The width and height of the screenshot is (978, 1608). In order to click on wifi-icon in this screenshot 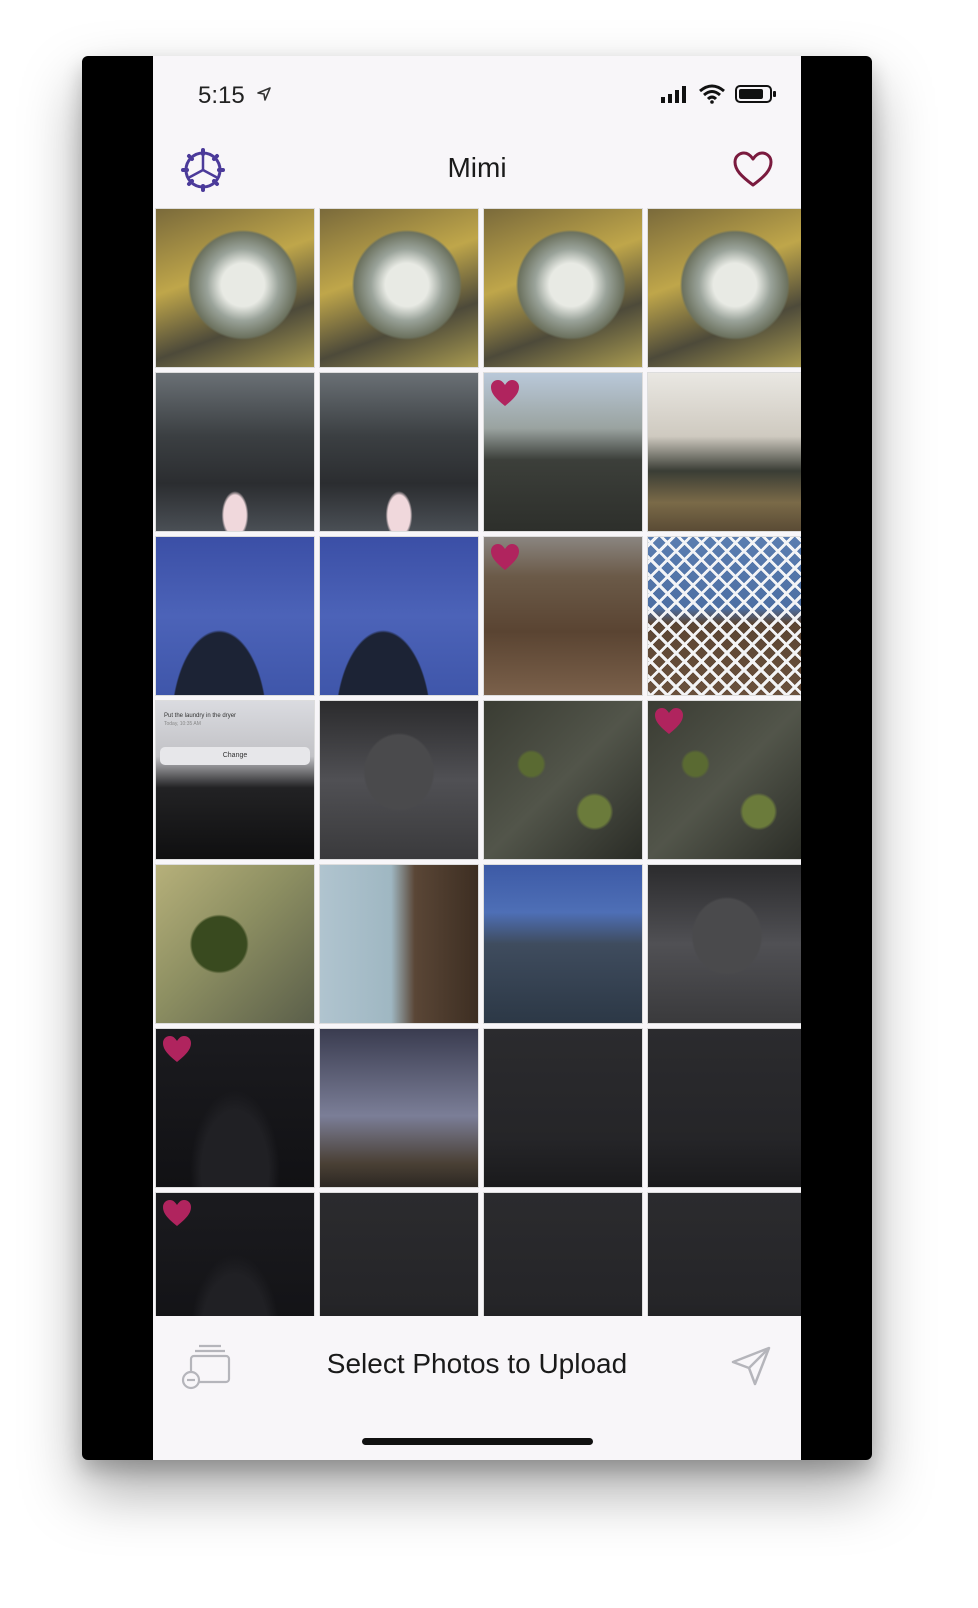, I will do `click(712, 94)`.